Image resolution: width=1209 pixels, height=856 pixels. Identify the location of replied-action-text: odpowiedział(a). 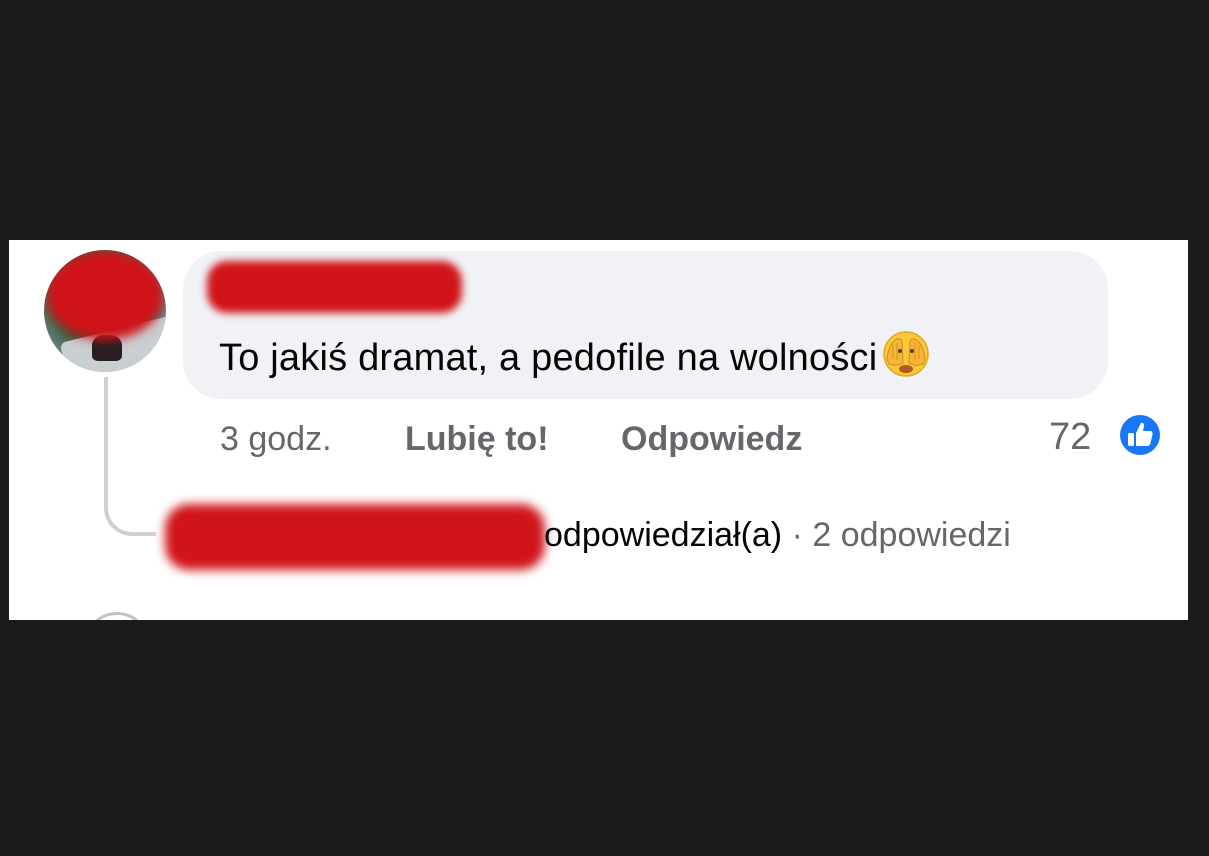
(663, 535).